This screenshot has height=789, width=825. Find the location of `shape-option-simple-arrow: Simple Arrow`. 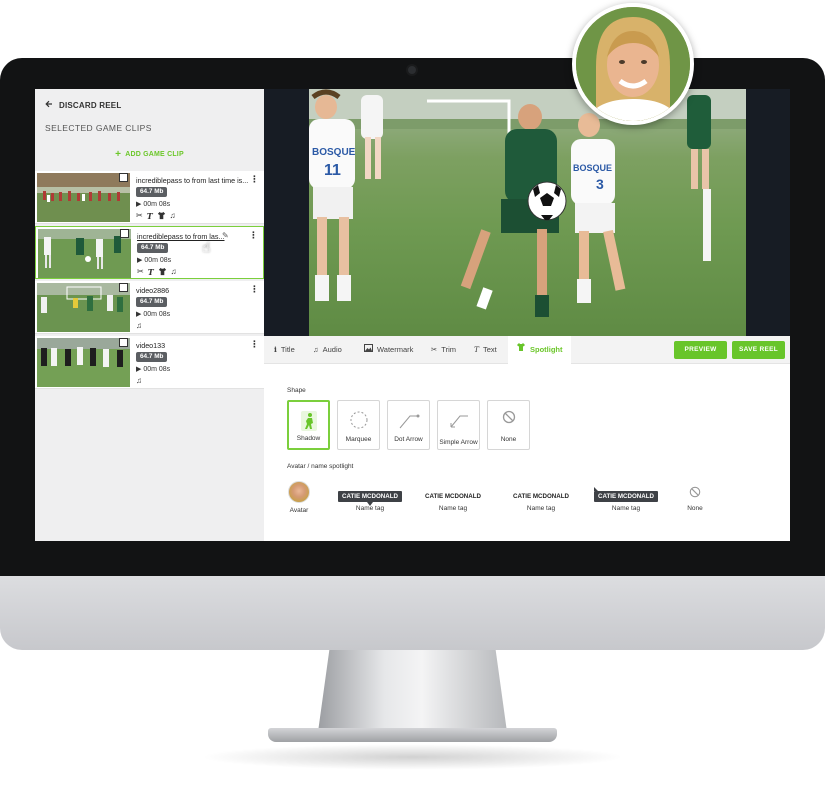

shape-option-simple-arrow: Simple Arrow is located at coordinates (458, 425).